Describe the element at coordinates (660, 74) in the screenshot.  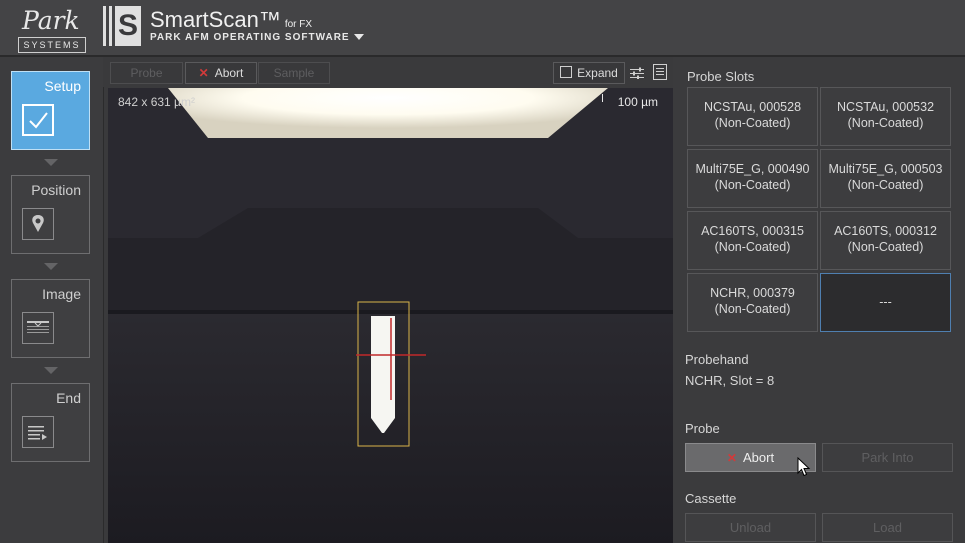
I see `menu-list-icon` at that location.